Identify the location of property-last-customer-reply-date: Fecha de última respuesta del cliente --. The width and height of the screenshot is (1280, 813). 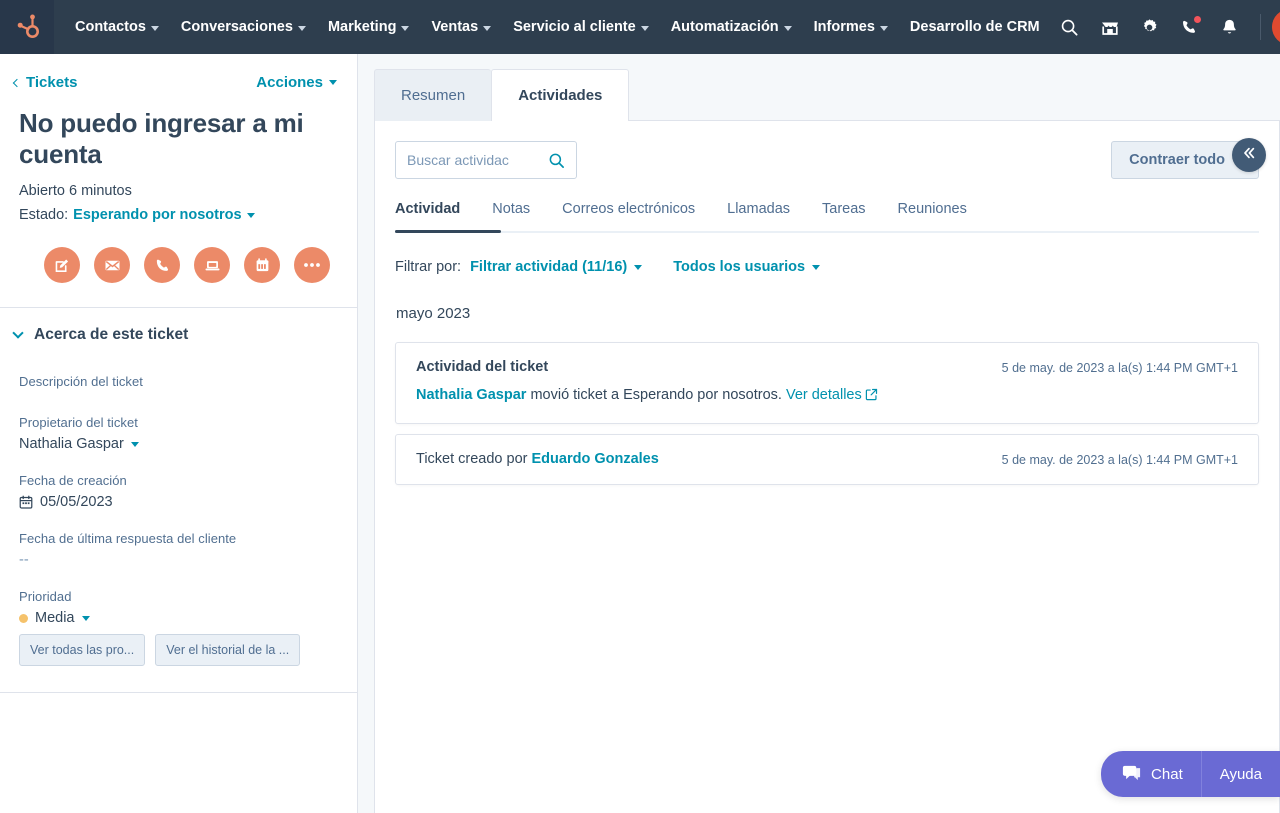
(178, 549).